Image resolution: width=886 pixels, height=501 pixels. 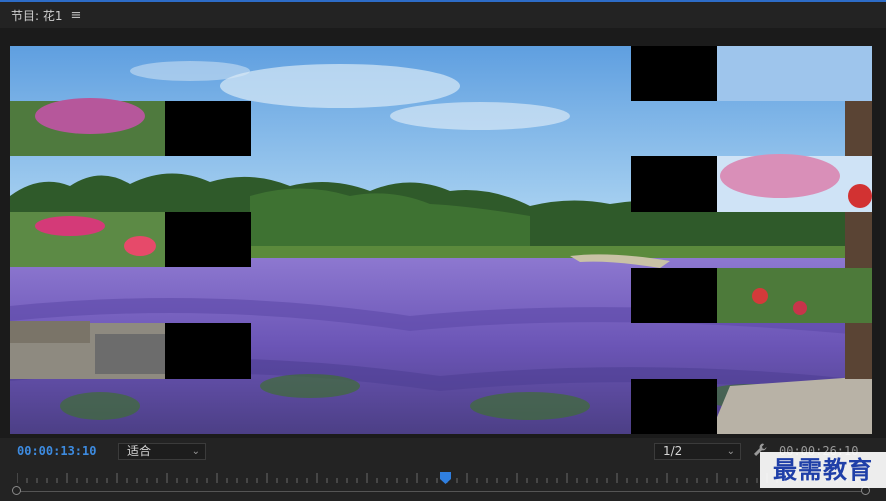 I want to click on panel-title: 节目: 花1, so click(x=37, y=15).